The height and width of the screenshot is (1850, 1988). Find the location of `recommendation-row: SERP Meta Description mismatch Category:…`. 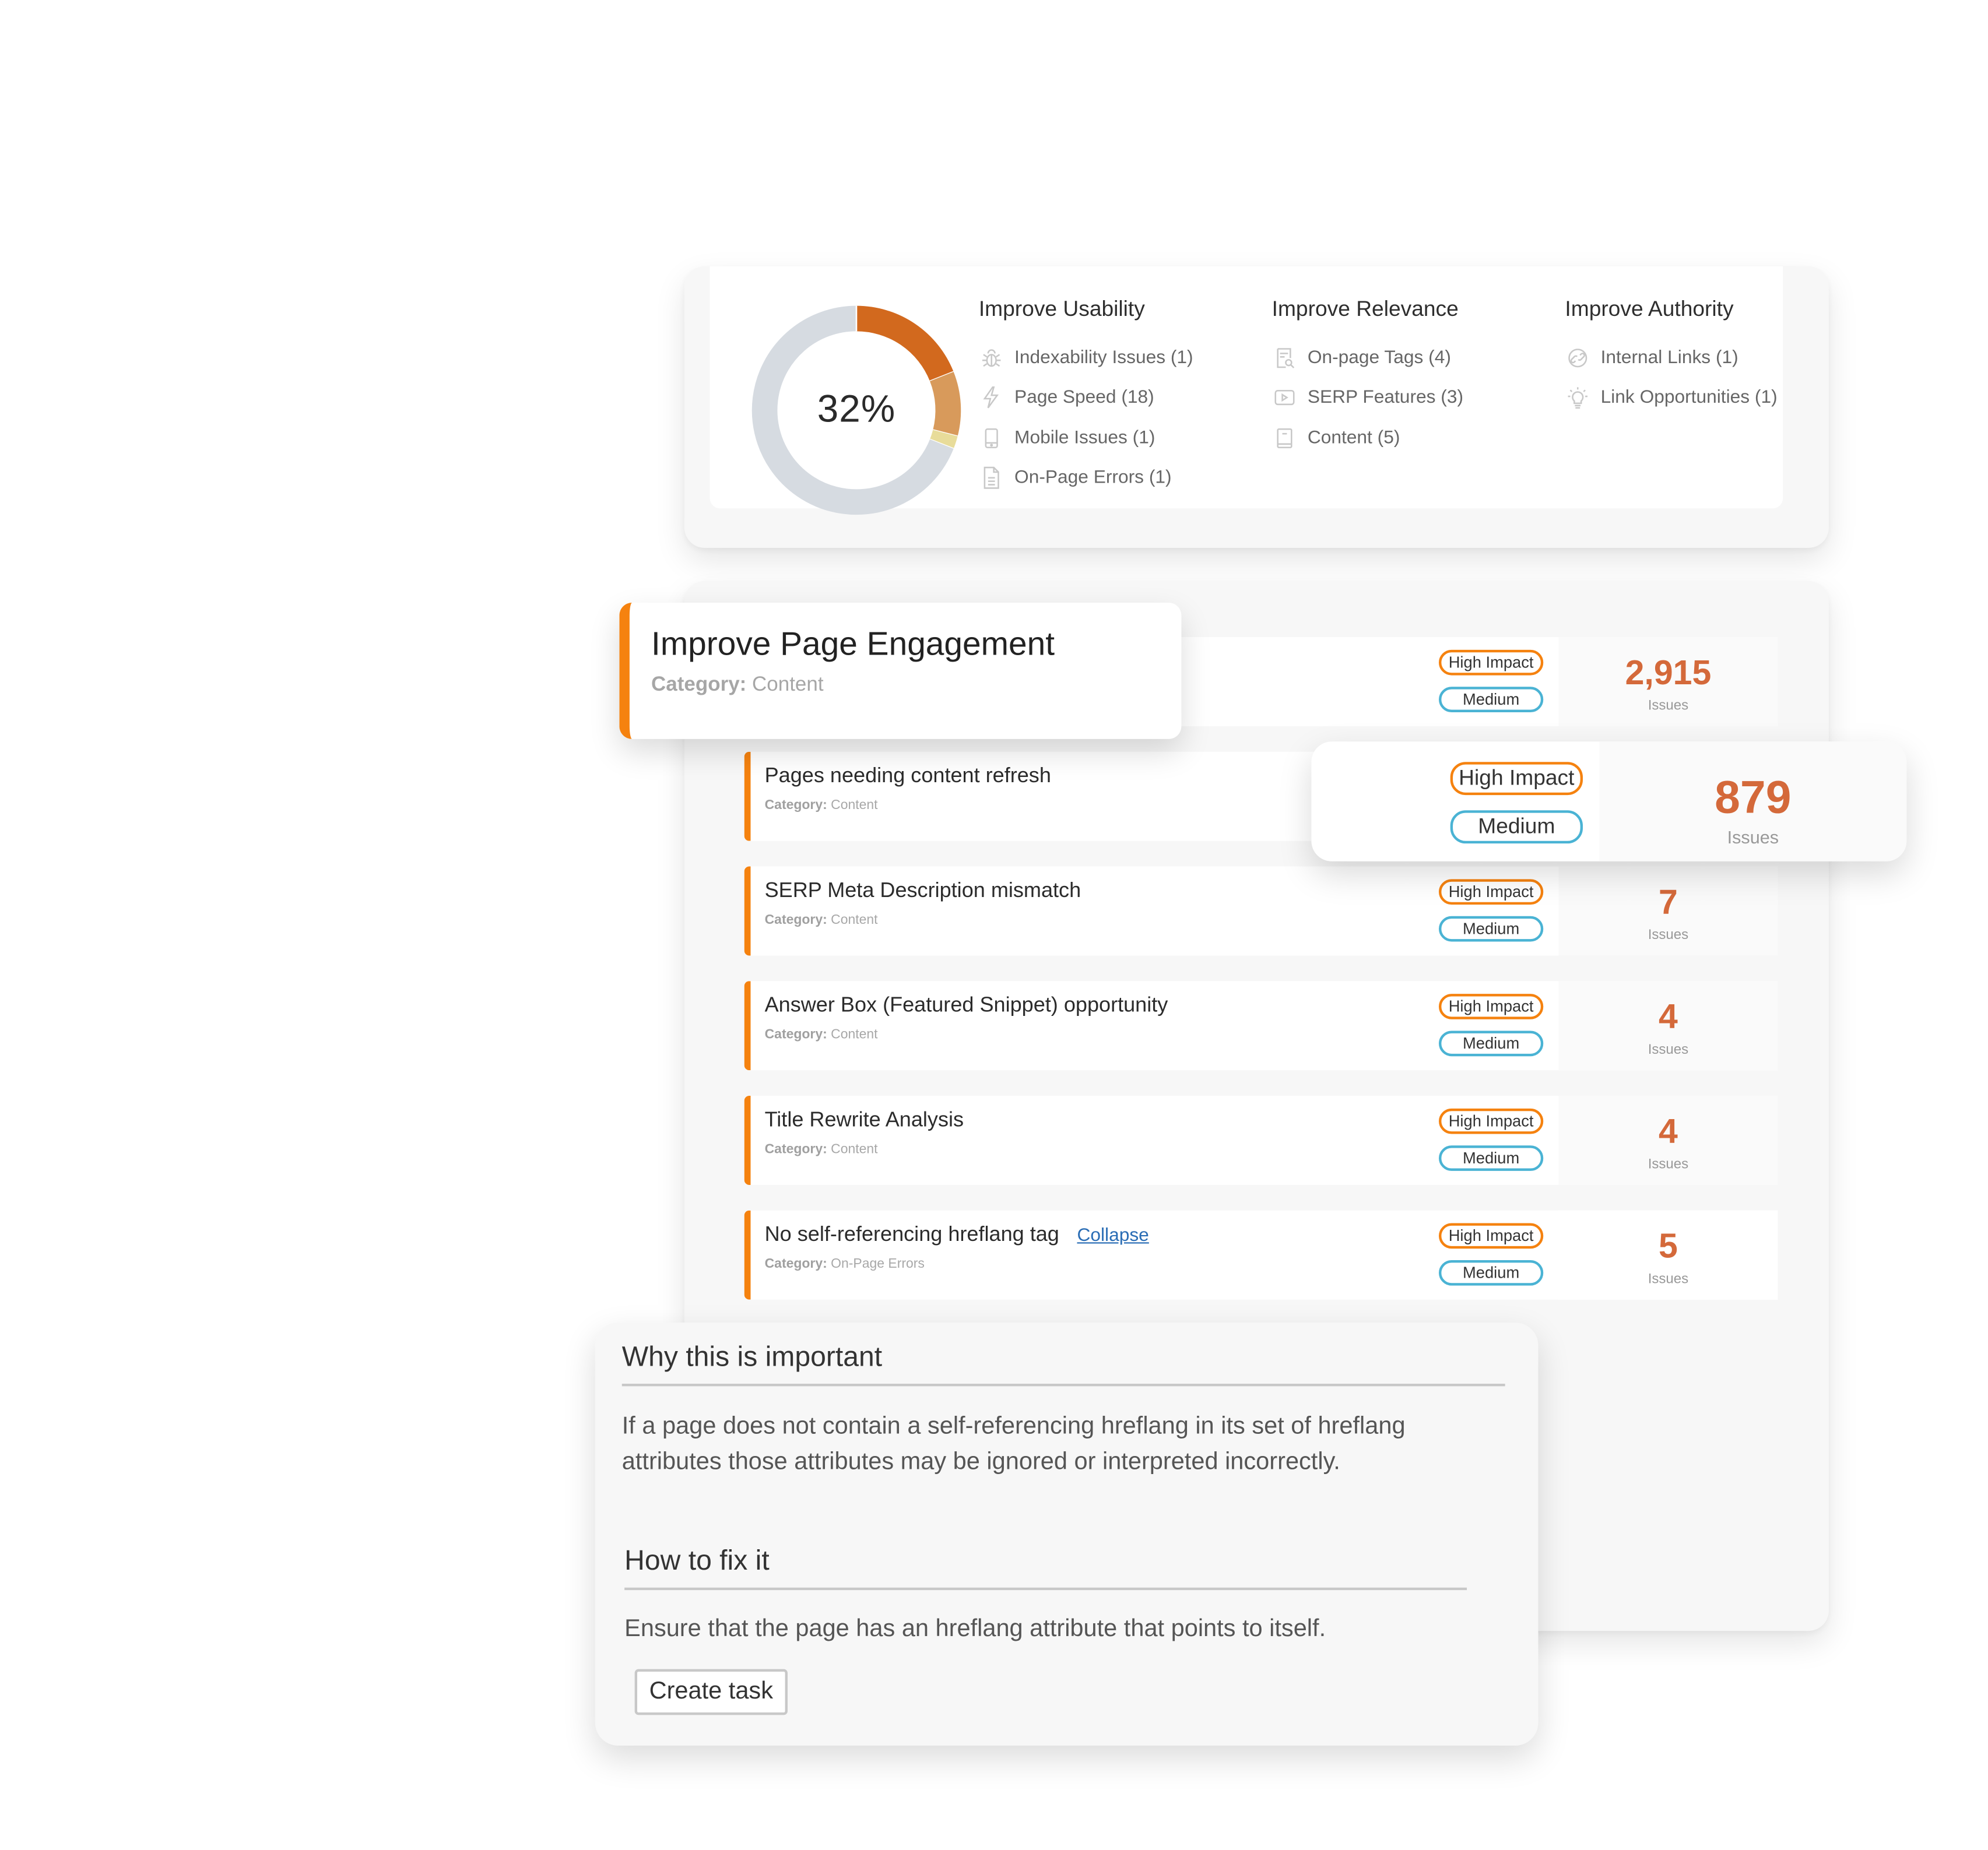

recommendation-row: SERP Meta Description mismatch Category:… is located at coordinates (1261, 911).